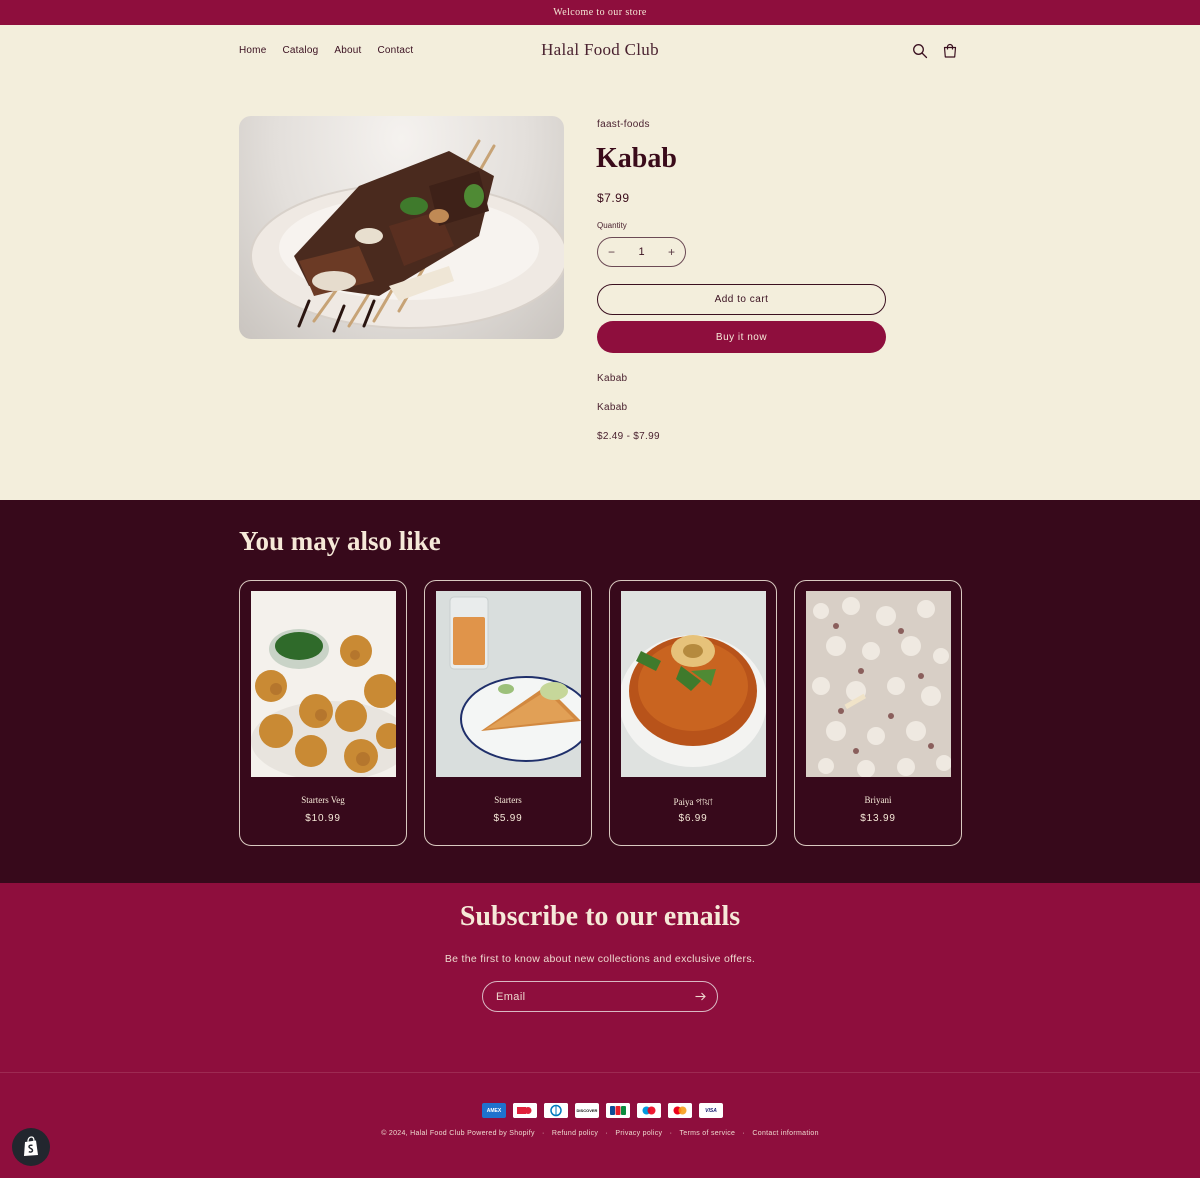 The height and width of the screenshot is (1178, 1200). Describe the element at coordinates (600, 916) in the screenshot. I see `newsletter-title: Subscribe to our emails` at that location.